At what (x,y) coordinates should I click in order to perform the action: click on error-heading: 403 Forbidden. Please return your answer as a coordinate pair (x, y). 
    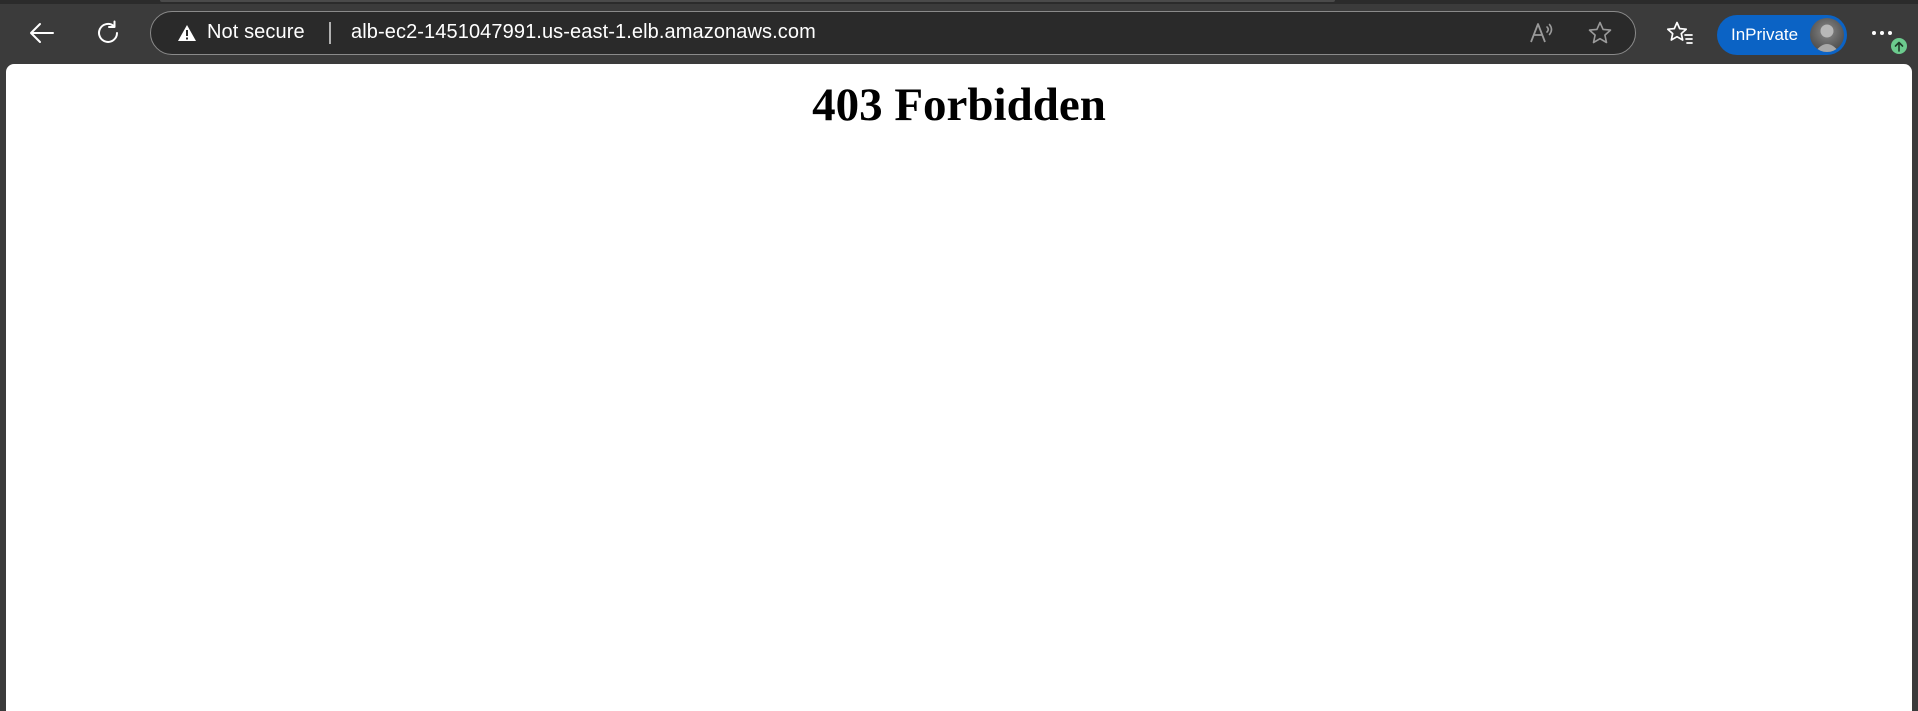
    Looking at the image, I should click on (959, 105).